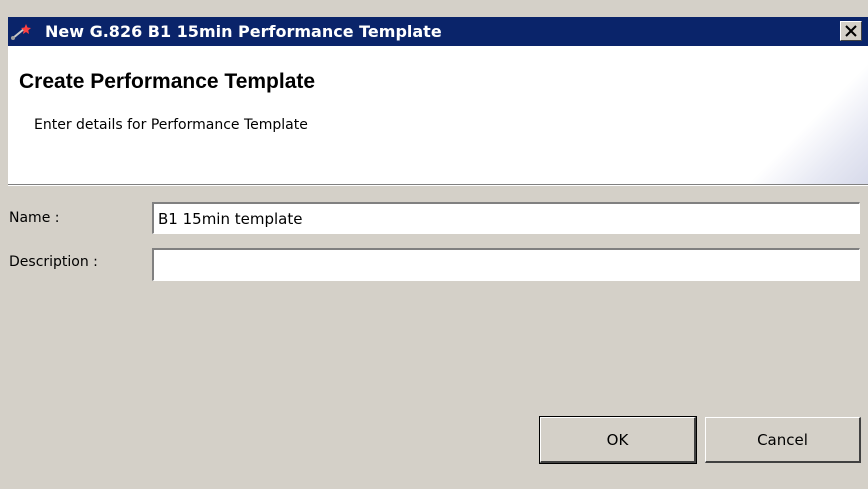  What do you see at coordinates (618, 440) in the screenshot?
I see `ok-button: OK` at bounding box center [618, 440].